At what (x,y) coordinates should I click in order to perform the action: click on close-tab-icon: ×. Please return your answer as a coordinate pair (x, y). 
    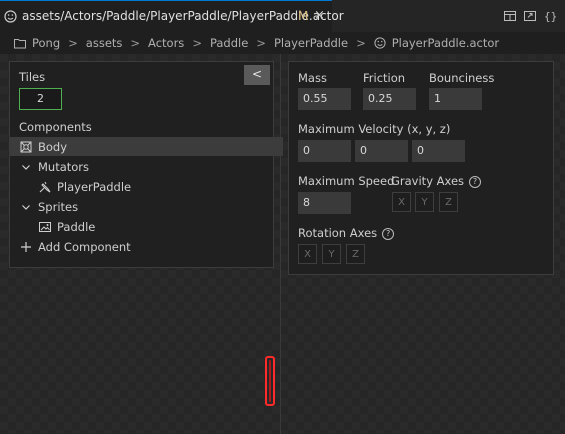
    Looking at the image, I should click on (319, 15).